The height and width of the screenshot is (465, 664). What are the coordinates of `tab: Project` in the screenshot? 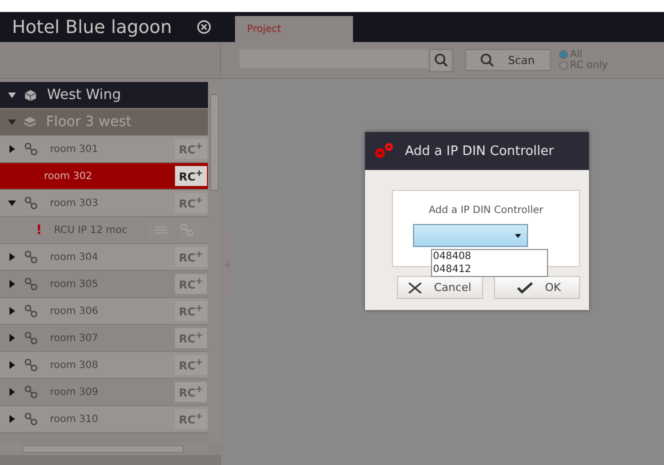 It's located at (294, 29).